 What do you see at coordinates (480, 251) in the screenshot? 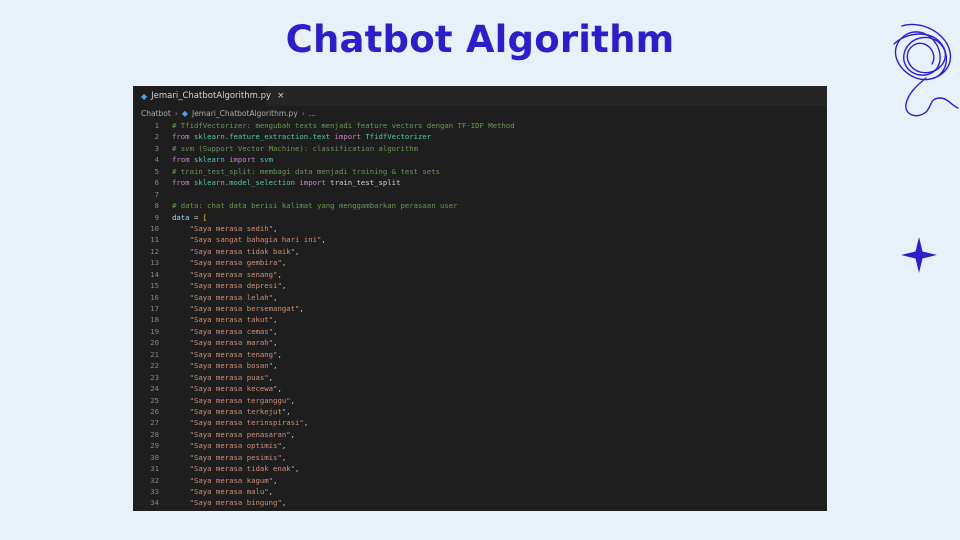
I see `code-line: 12 "Saya merasa tidak baik",` at bounding box center [480, 251].